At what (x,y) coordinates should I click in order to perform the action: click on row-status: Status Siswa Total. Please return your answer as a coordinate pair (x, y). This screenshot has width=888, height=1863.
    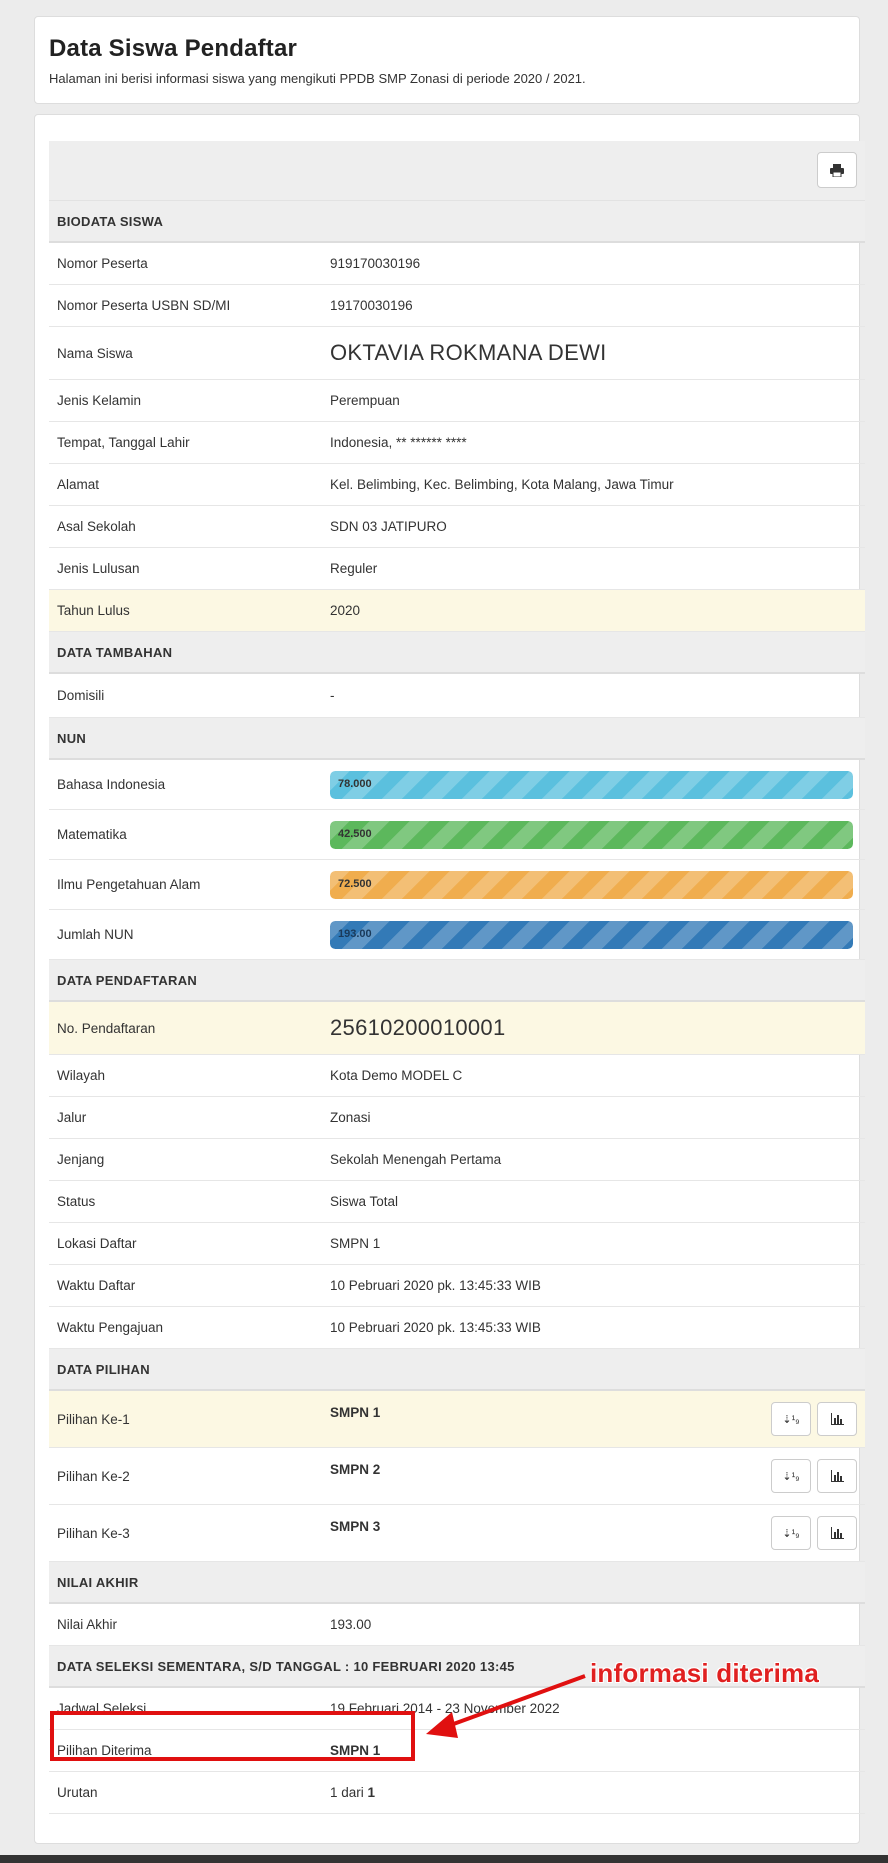
    Looking at the image, I should click on (457, 1202).